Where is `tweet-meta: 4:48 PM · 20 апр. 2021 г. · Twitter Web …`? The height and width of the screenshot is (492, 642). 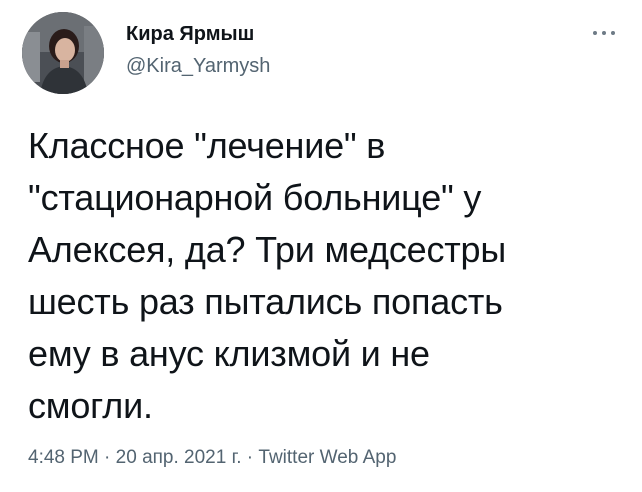 tweet-meta: 4:48 PM · 20 апр. 2021 г. · Twitter Web … is located at coordinates (212, 458).